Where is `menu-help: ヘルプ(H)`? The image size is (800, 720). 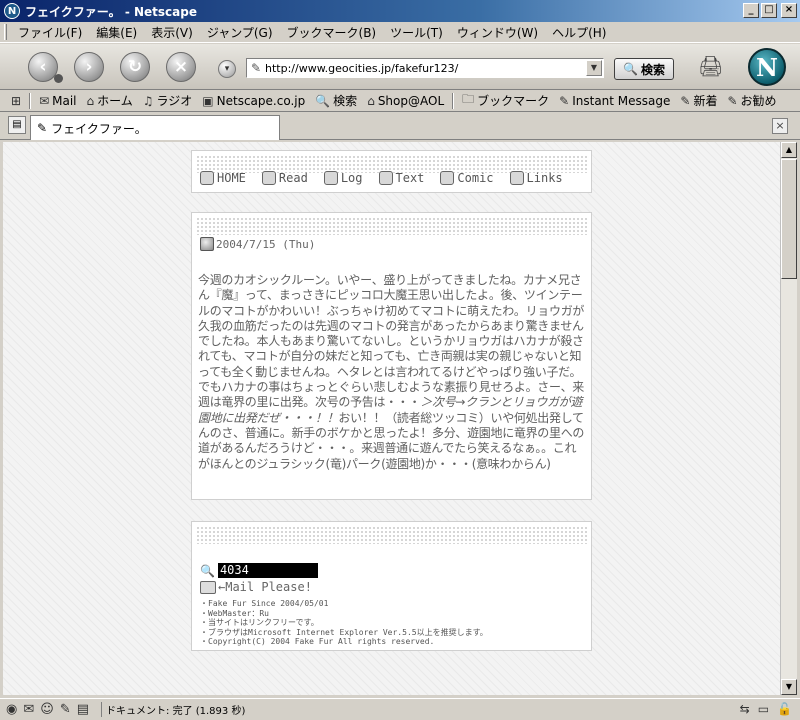
menu-help: ヘルプ(H) is located at coordinates (579, 32).